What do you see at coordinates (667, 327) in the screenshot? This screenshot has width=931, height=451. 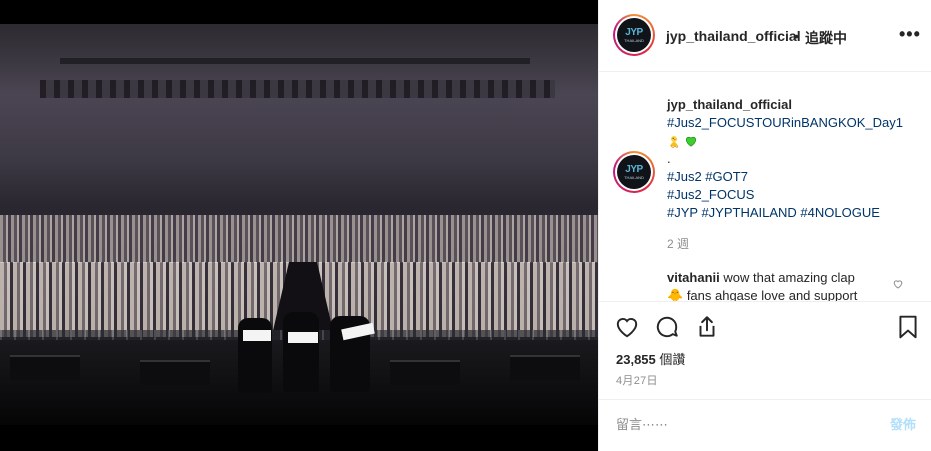 I see `comment-icon` at bounding box center [667, 327].